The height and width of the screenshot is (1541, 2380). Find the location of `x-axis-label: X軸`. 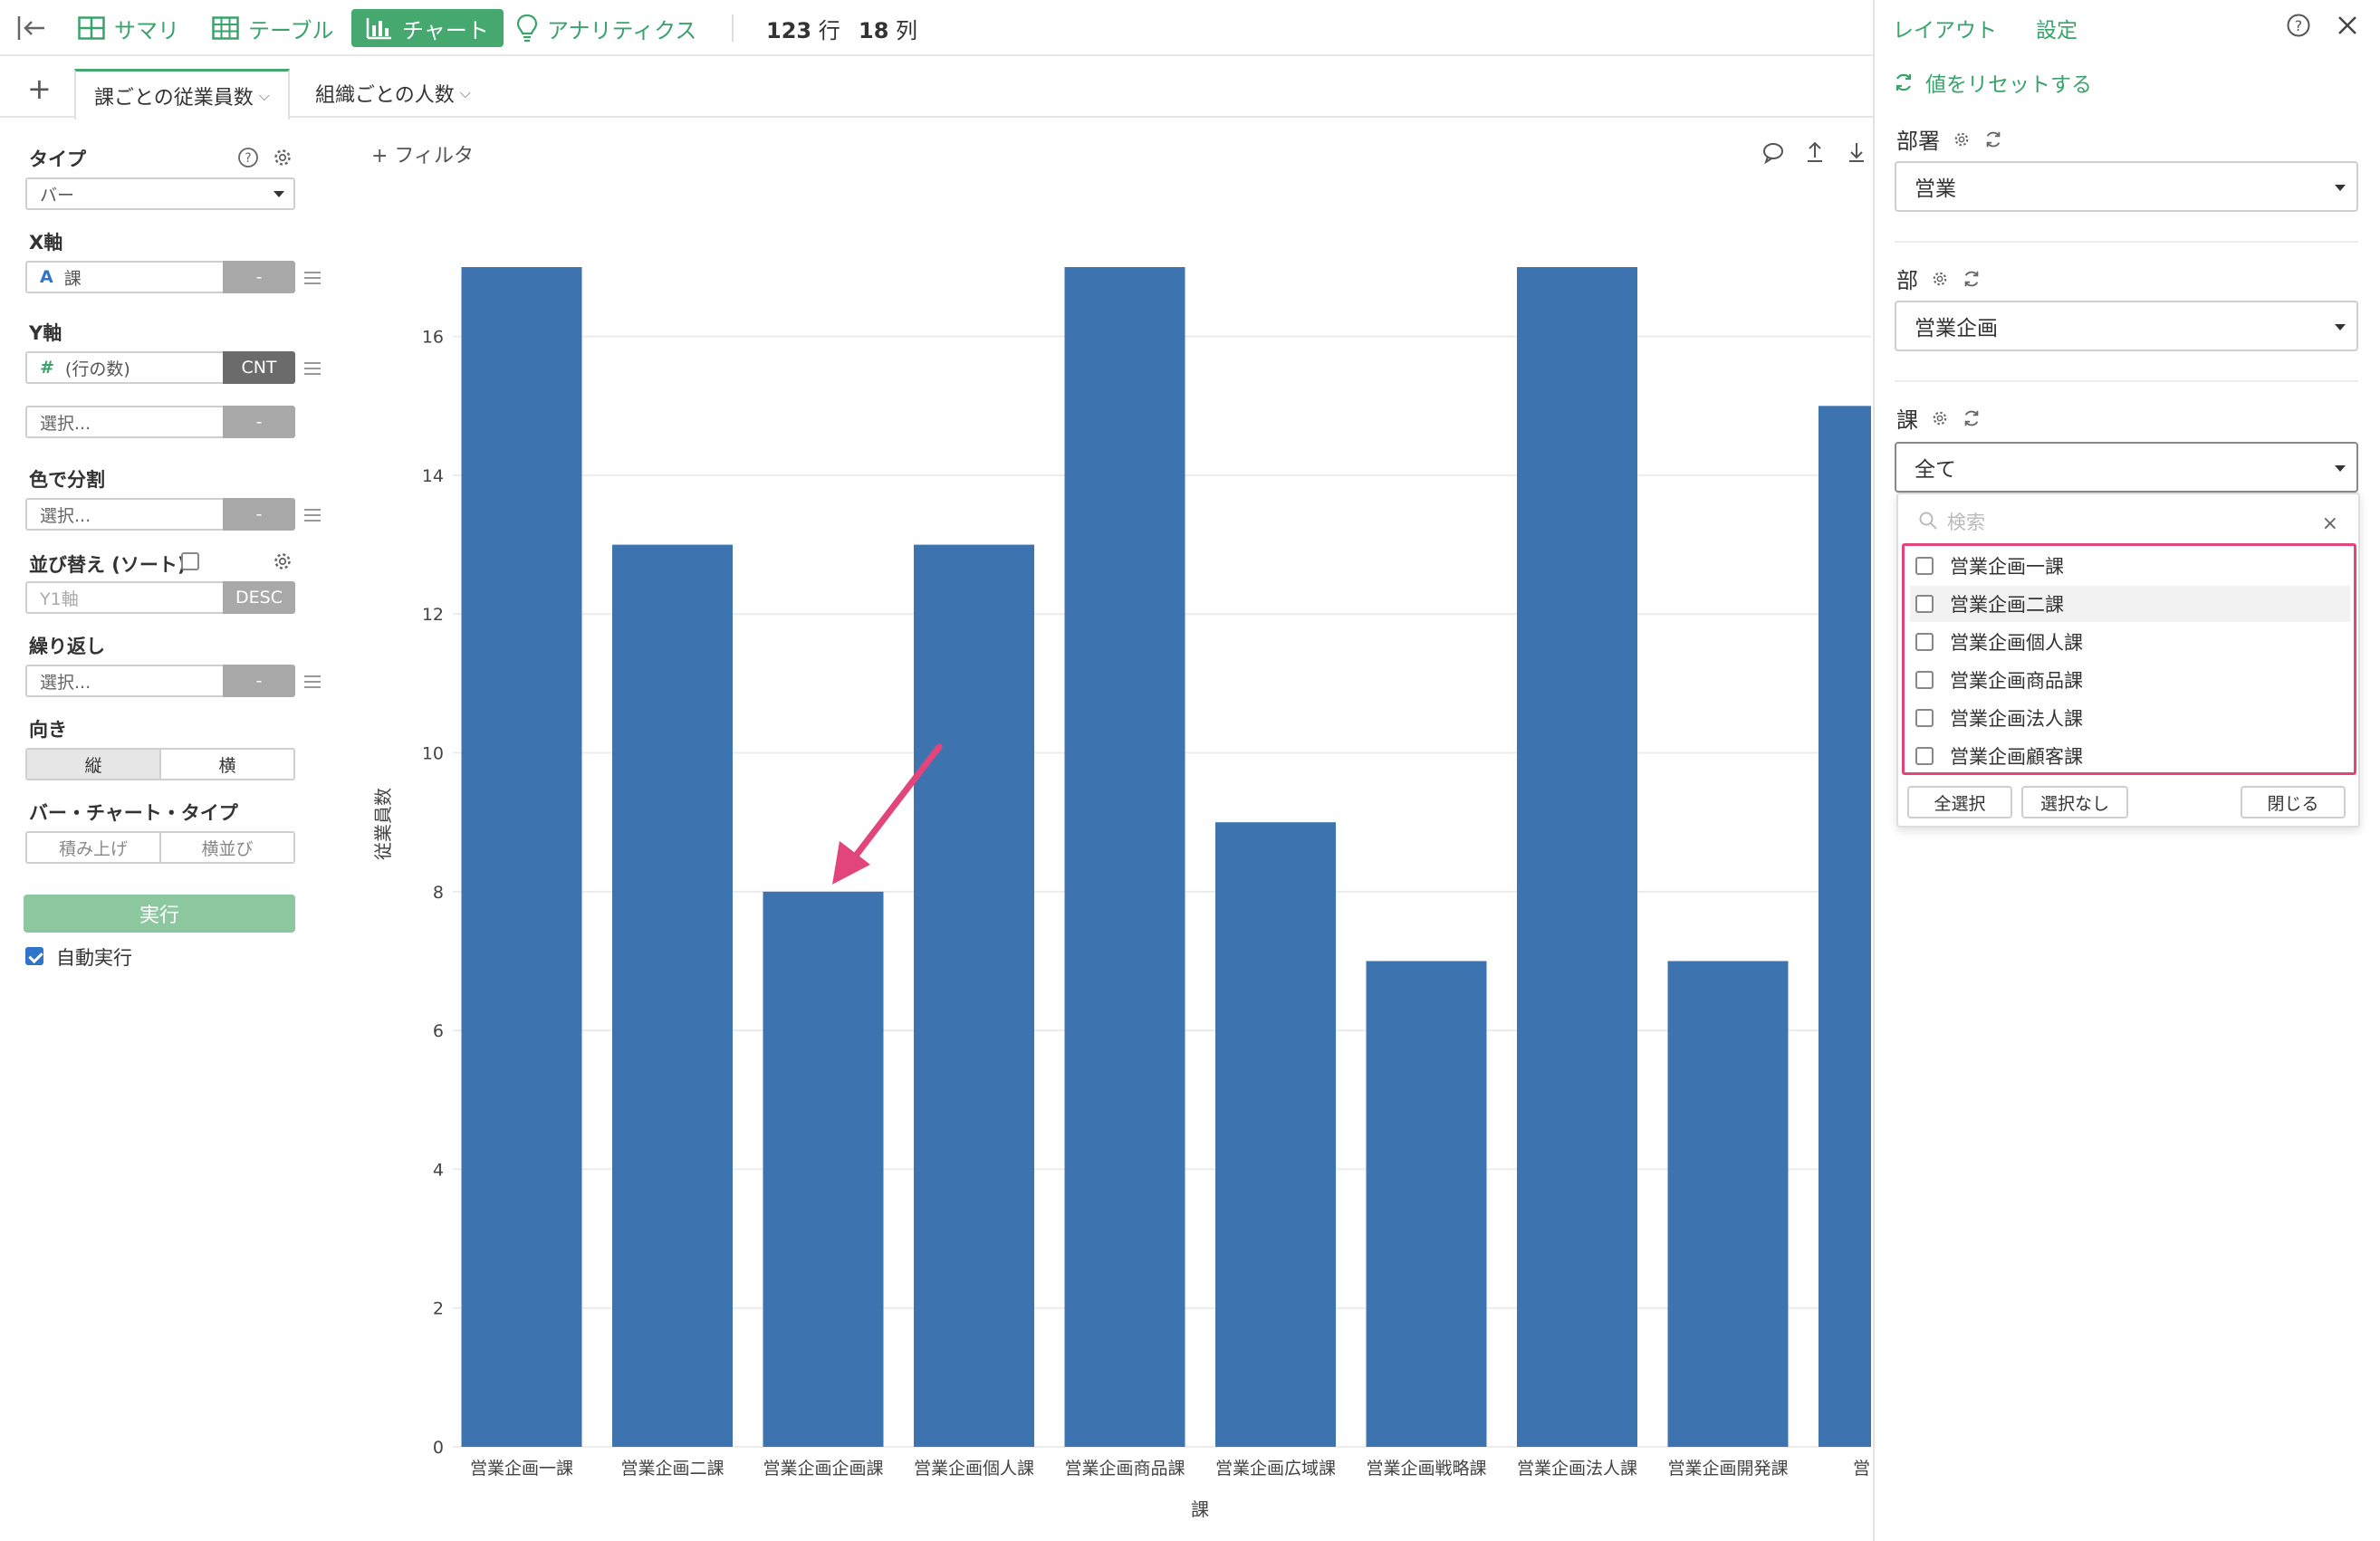

x-axis-label: X軸 is located at coordinates (46, 243).